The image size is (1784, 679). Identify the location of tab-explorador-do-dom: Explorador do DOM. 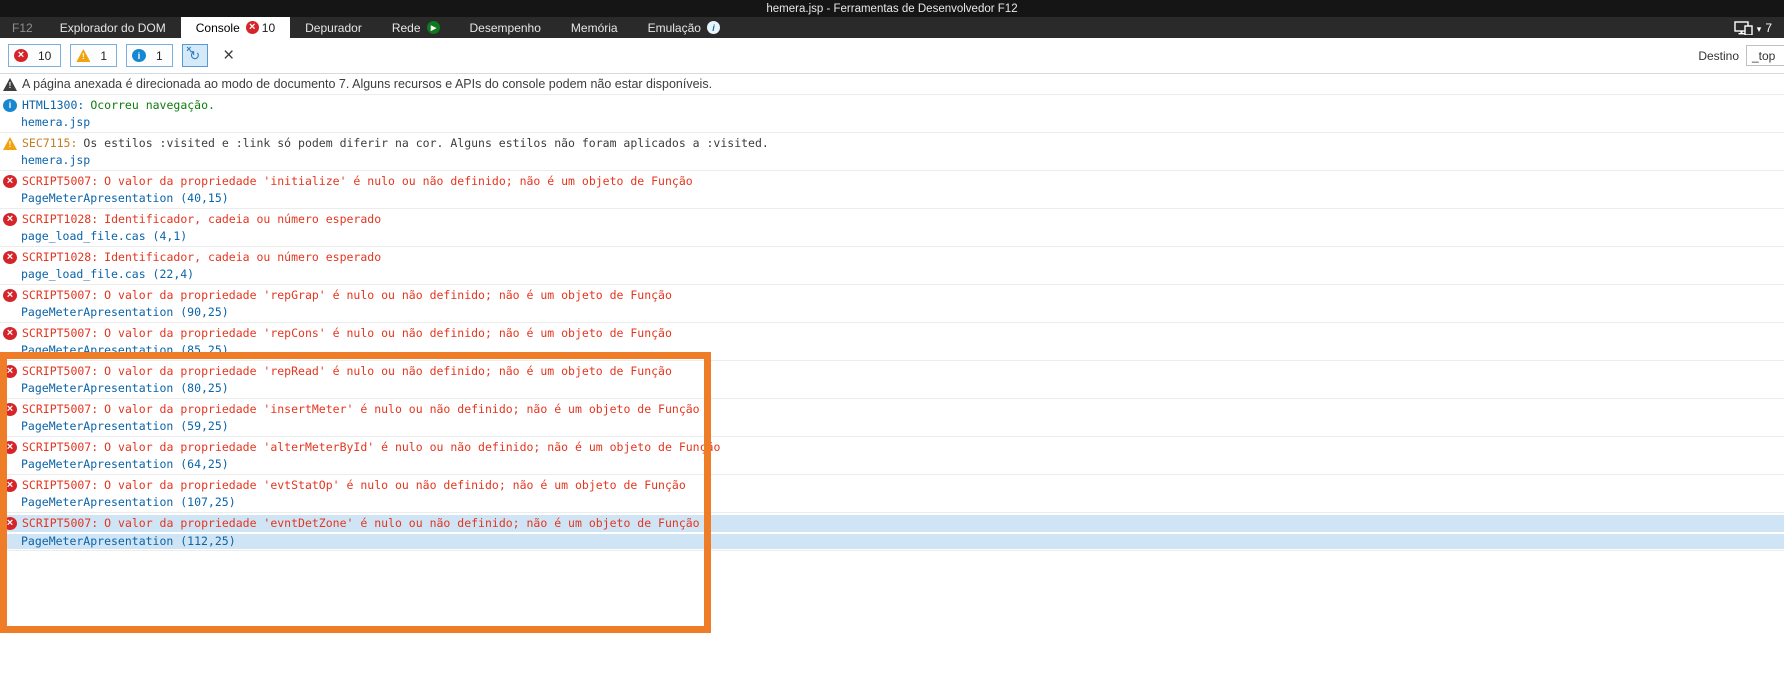
(113, 27).